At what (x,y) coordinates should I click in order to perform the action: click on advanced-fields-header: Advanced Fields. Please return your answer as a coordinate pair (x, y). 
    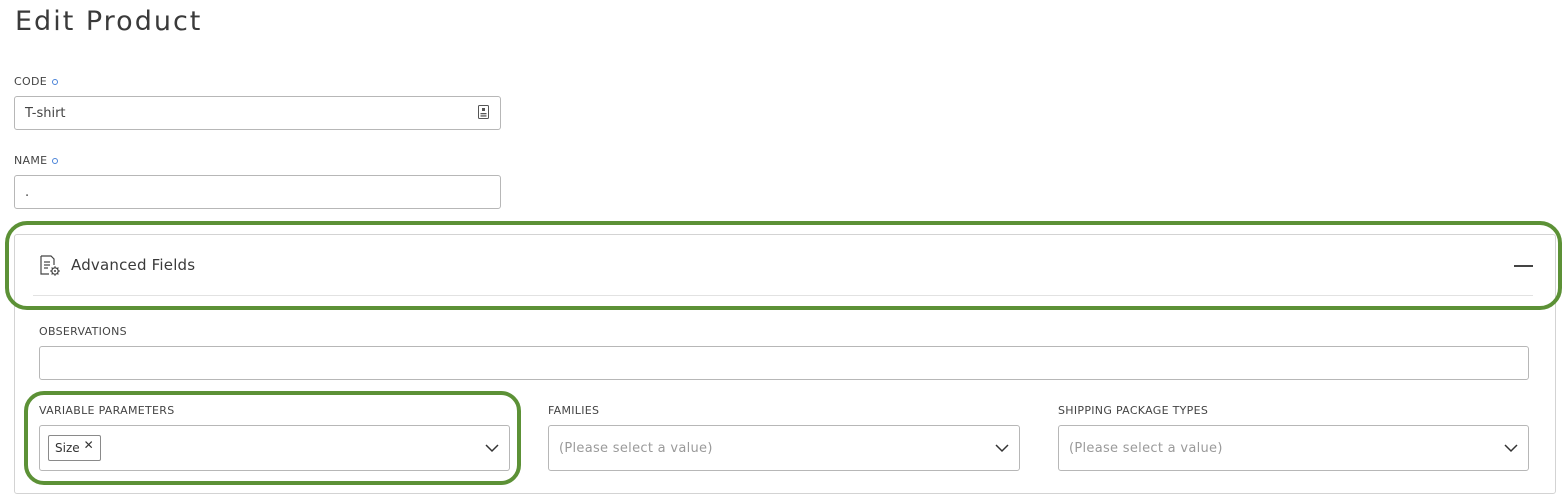
    Looking at the image, I should click on (785, 265).